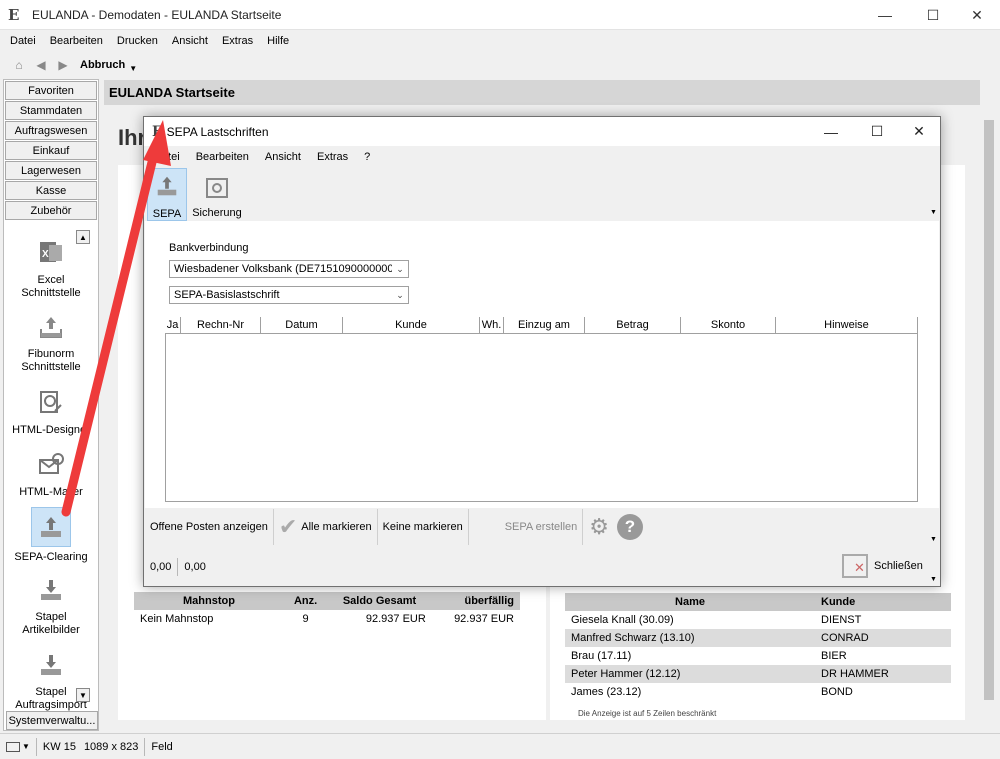 Image resolution: width=1000 pixels, height=759 pixels. What do you see at coordinates (367, 157) in the screenshot?
I see `dialog-menu-help: ?` at bounding box center [367, 157].